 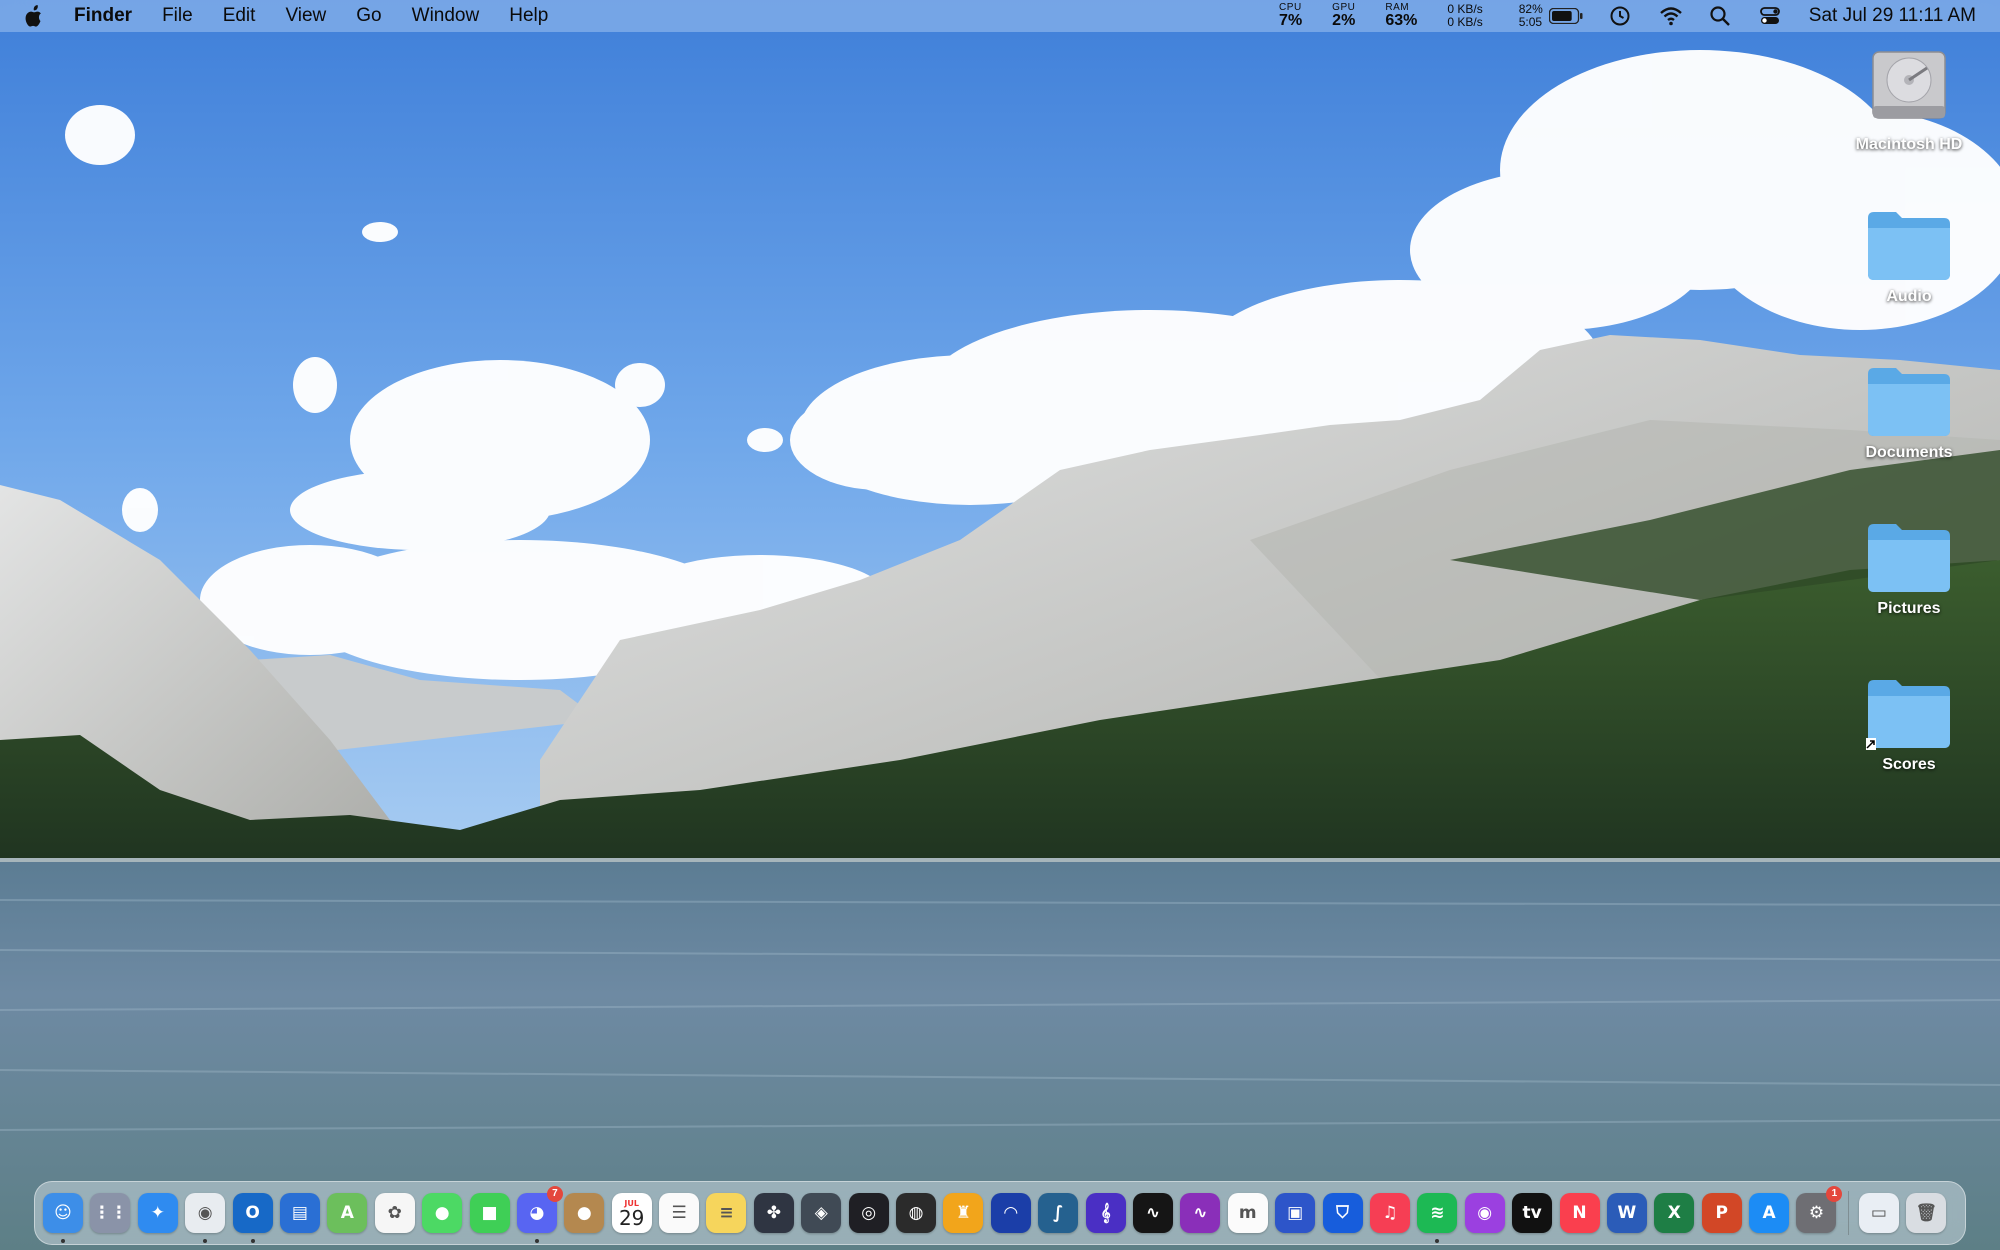 I want to click on outlook-icon: O, so click(x=252, y=1218).